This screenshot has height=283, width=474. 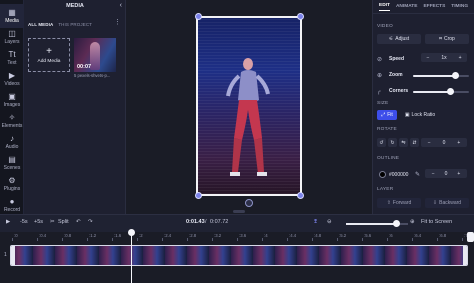 What do you see at coordinates (8, 222) in the screenshot?
I see `play-icon: ▶` at bounding box center [8, 222].